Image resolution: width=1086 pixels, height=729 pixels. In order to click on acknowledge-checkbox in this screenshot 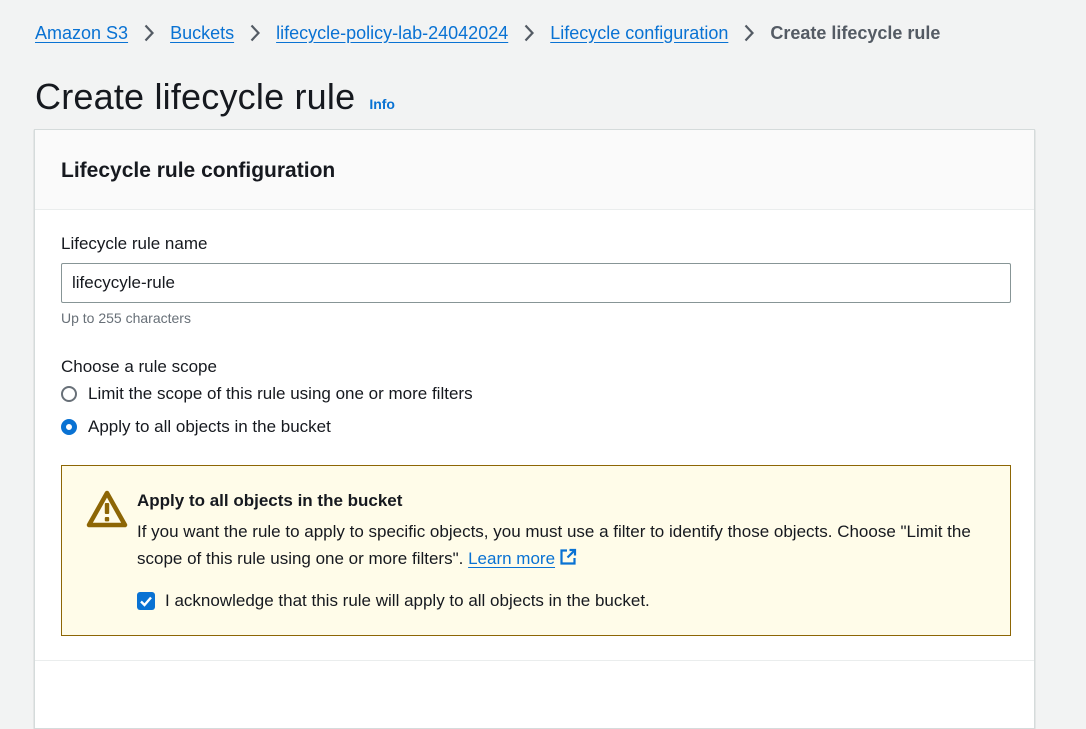, I will do `click(146, 601)`.